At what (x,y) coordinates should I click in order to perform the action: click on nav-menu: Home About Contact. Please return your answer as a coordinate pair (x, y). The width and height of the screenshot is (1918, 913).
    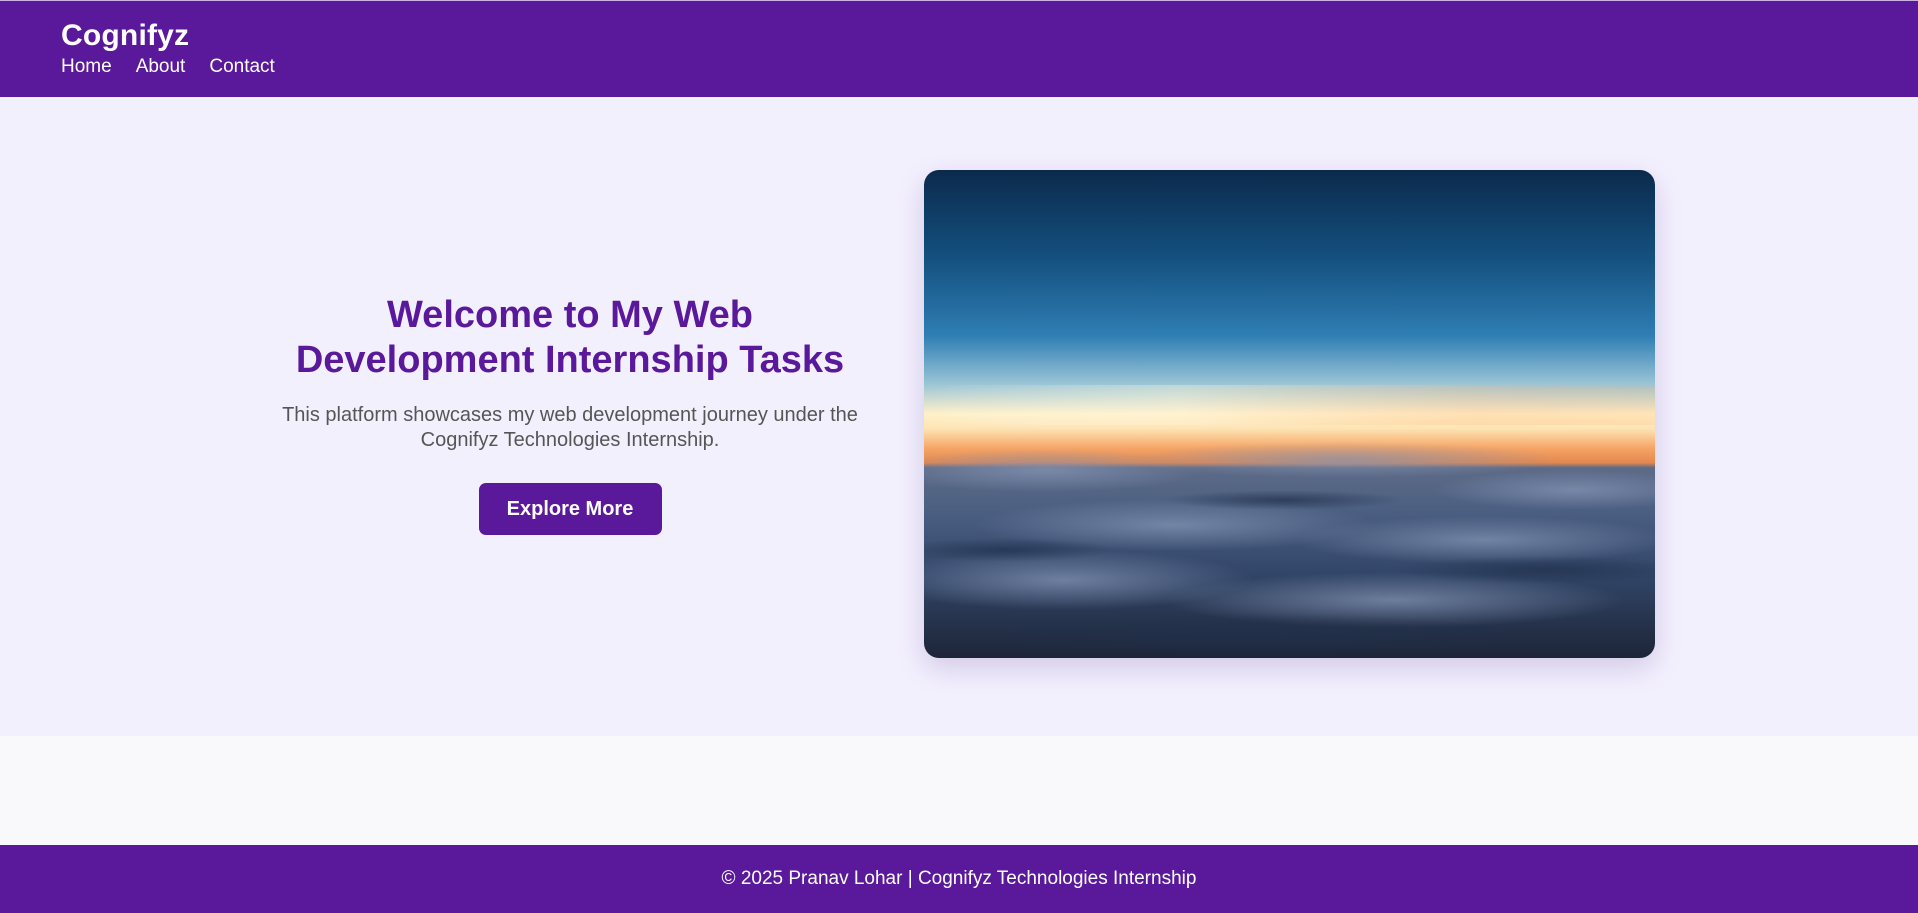
    Looking at the image, I should click on (168, 67).